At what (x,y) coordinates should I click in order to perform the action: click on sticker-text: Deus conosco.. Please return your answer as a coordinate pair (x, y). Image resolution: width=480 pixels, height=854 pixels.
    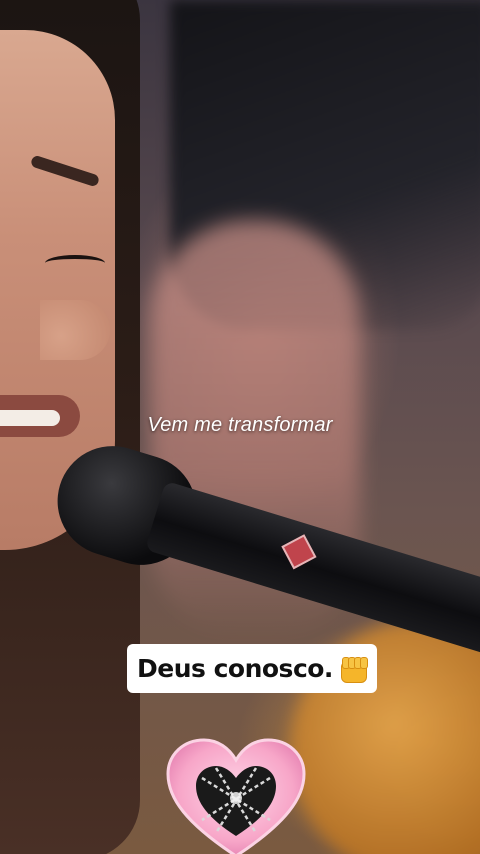
    Looking at the image, I should click on (235, 668).